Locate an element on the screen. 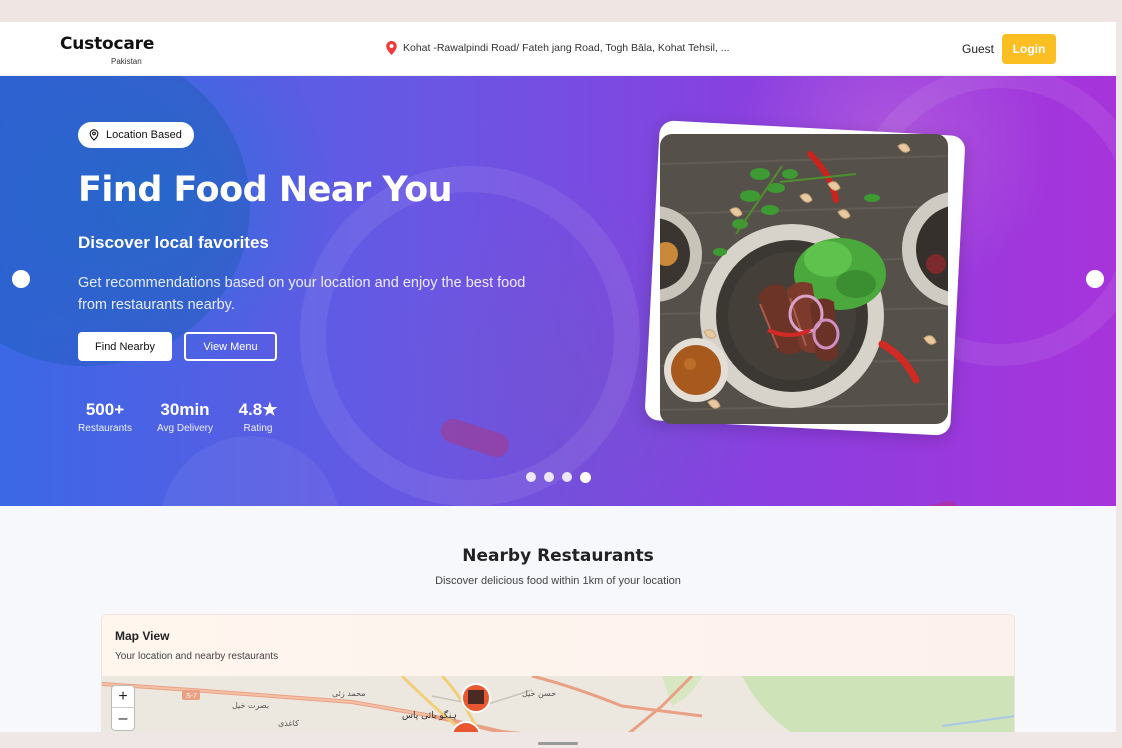 The width and height of the screenshot is (1122, 748). map-place-label: حسن خیل is located at coordinates (539, 693).